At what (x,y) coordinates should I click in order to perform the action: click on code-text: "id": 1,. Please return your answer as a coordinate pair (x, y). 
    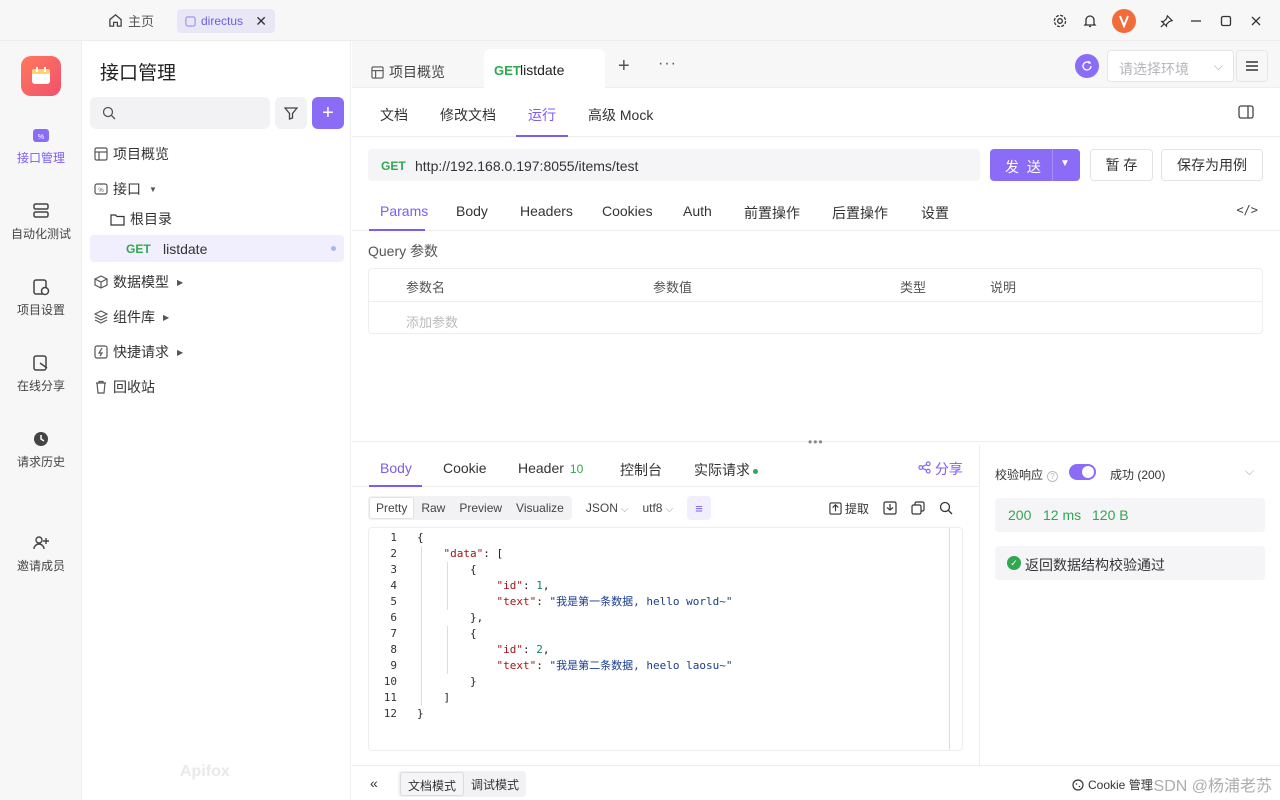
    Looking at the image, I should click on (523, 585).